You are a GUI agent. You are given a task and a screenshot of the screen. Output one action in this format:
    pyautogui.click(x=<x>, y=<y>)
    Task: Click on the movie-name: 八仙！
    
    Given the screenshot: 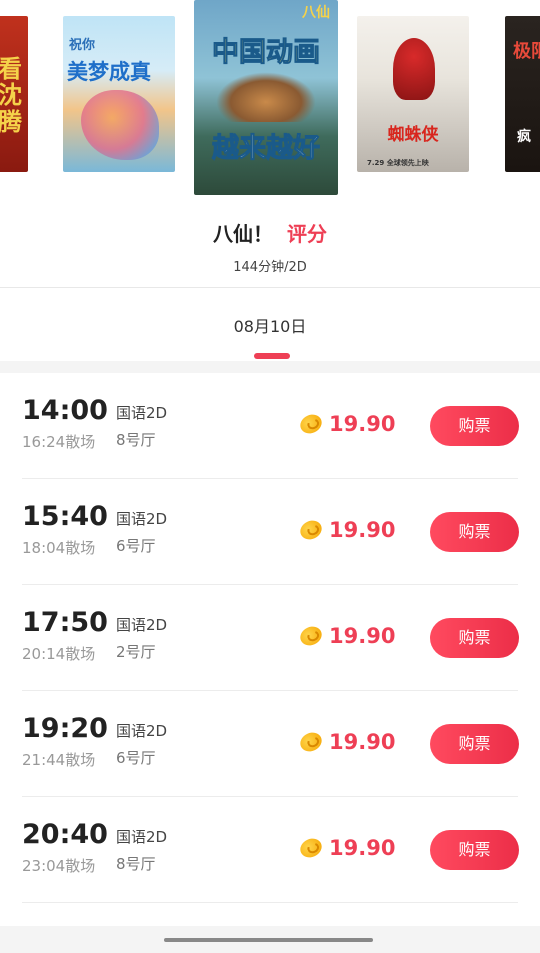 What is the action you would take?
    pyautogui.click(x=243, y=234)
    